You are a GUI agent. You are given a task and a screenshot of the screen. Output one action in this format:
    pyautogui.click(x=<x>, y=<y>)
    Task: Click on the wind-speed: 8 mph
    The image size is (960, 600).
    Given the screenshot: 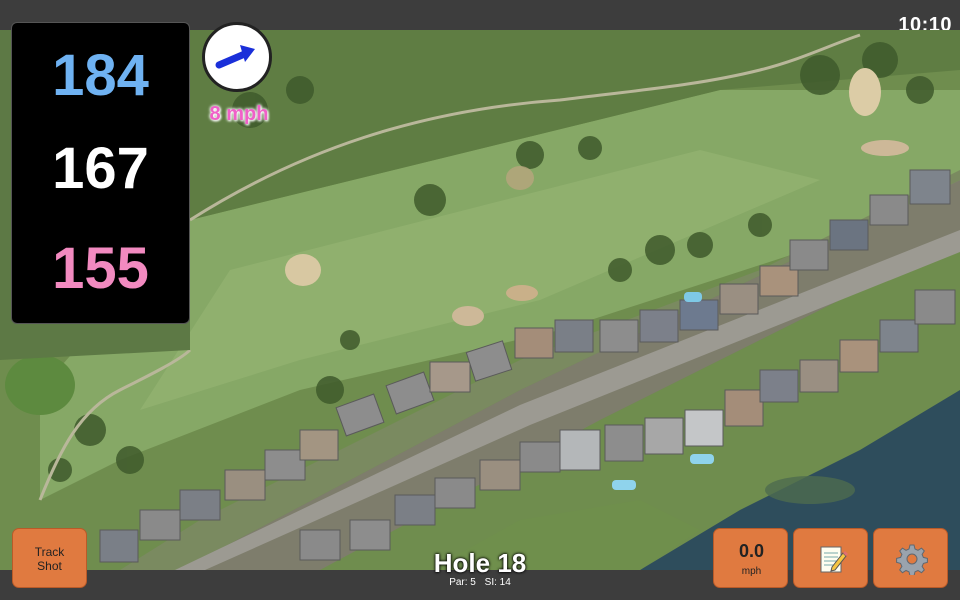 What is the action you would take?
    pyautogui.click(x=239, y=114)
    